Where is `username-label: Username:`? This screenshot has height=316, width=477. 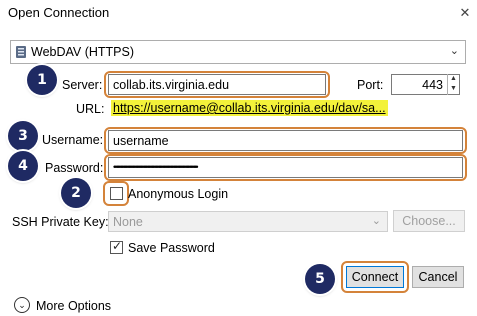
username-label: Username: is located at coordinates (73, 140).